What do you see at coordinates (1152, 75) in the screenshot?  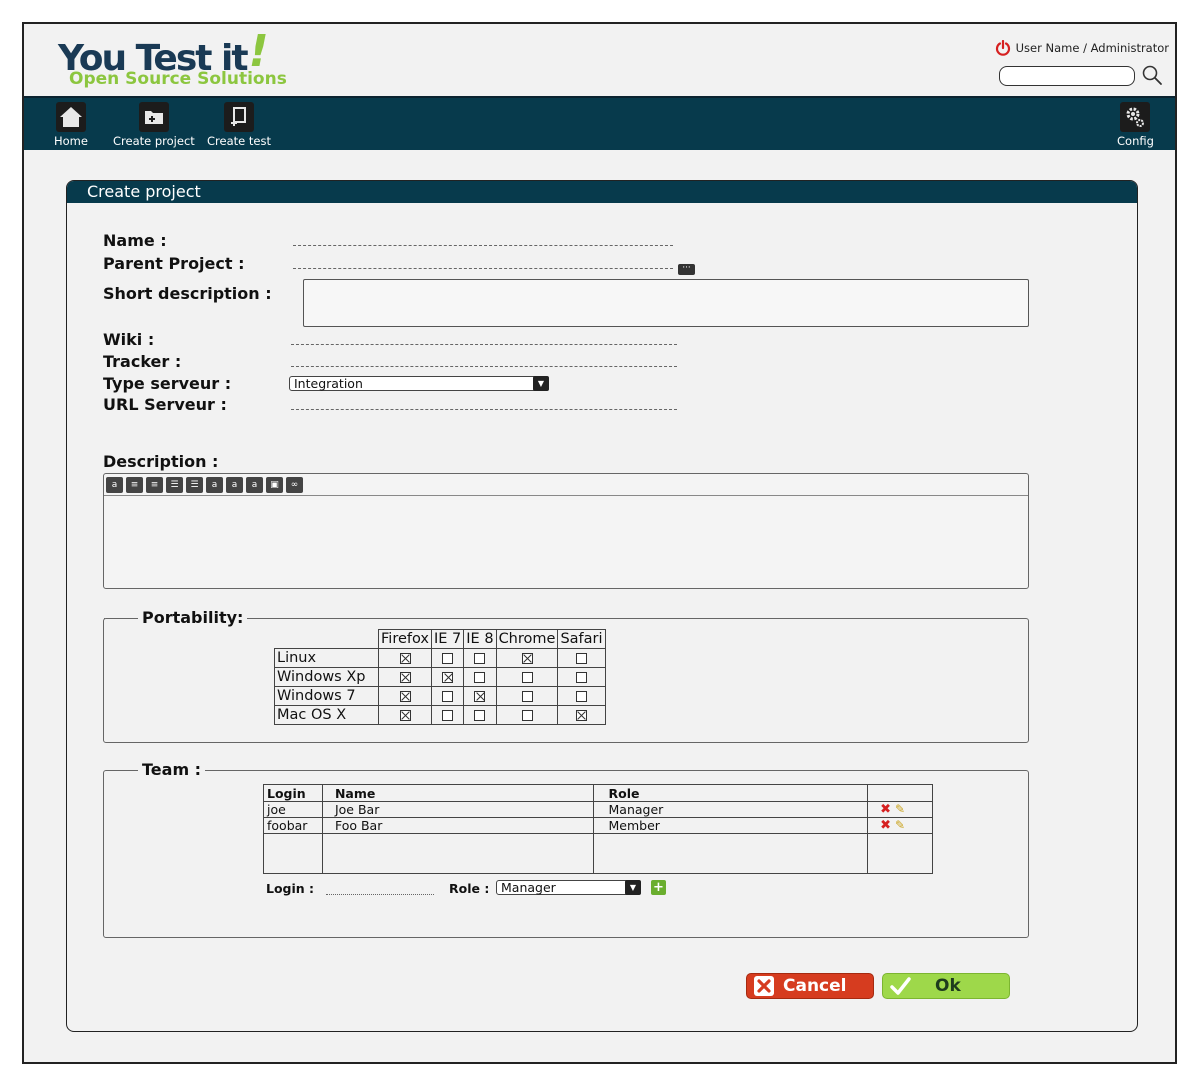 I see `search-icon` at bounding box center [1152, 75].